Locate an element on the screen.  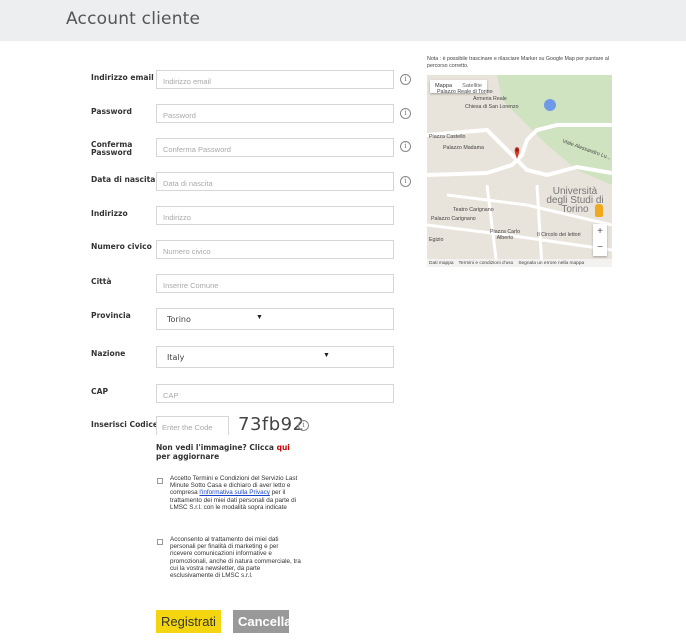
cap-label: CAP is located at coordinates (100, 391).